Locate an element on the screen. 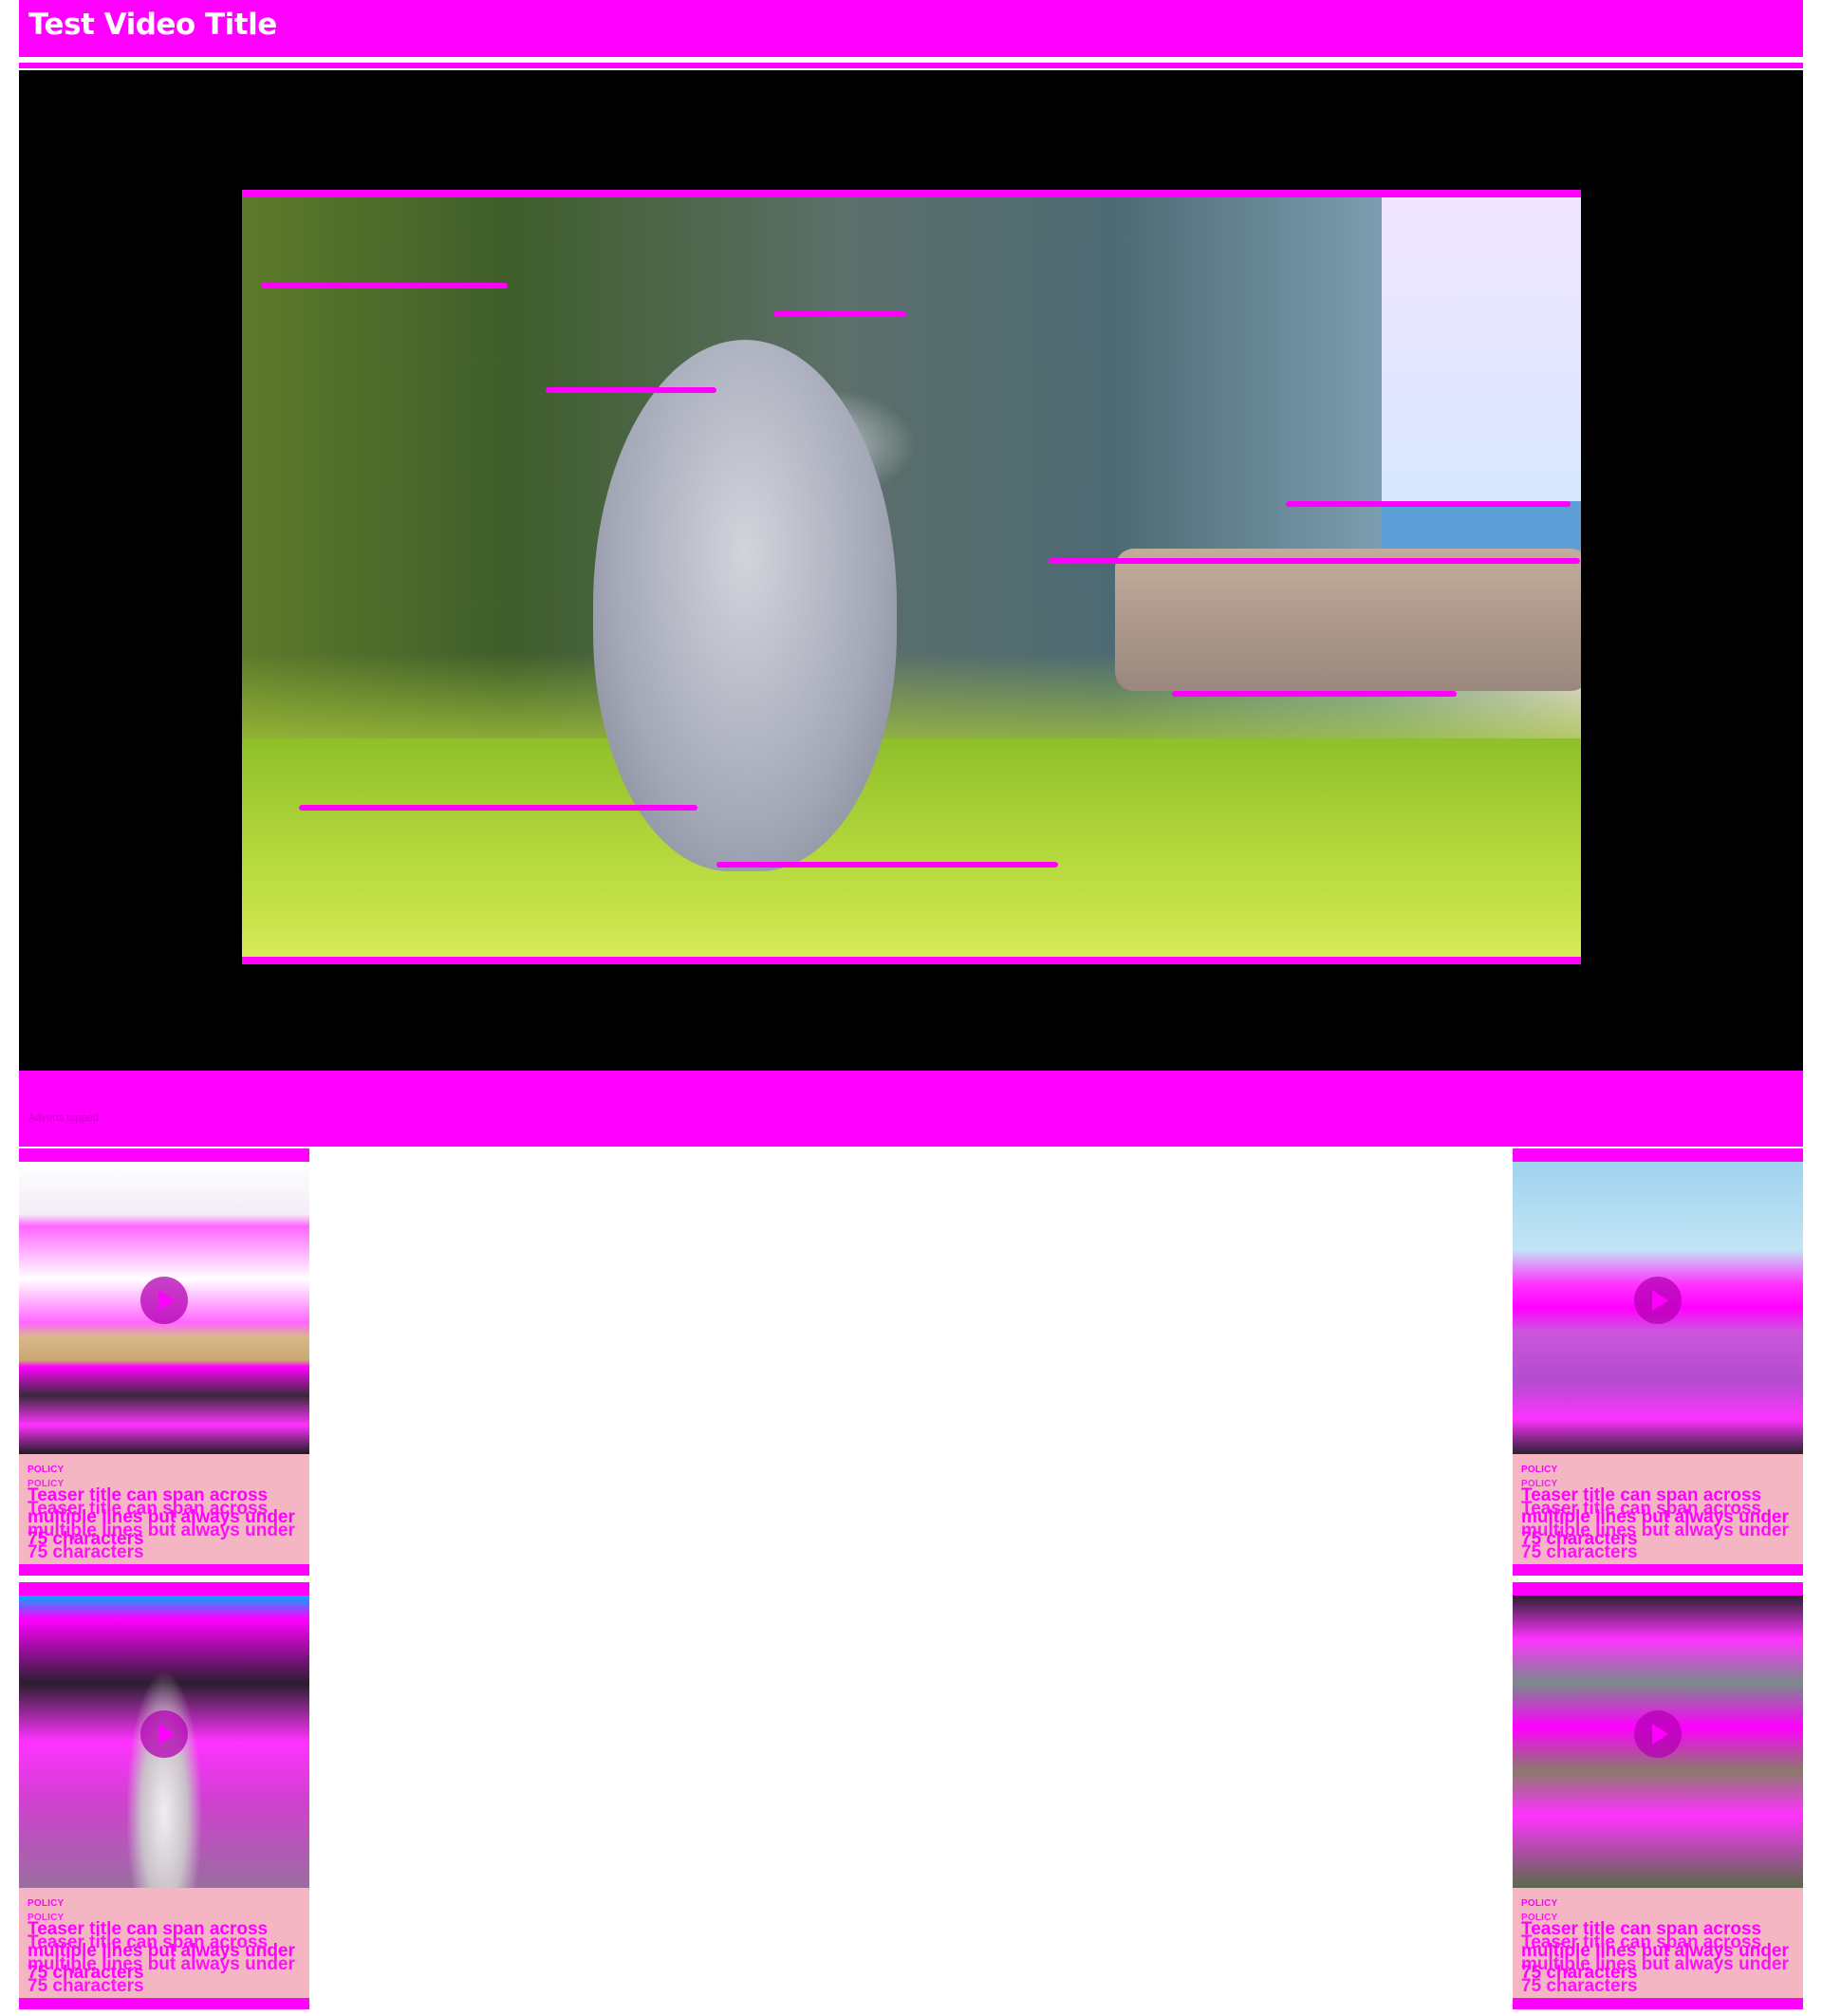 This screenshot has height=2016, width=1822. player-controls: Adverts tapped is located at coordinates (911, 1107).